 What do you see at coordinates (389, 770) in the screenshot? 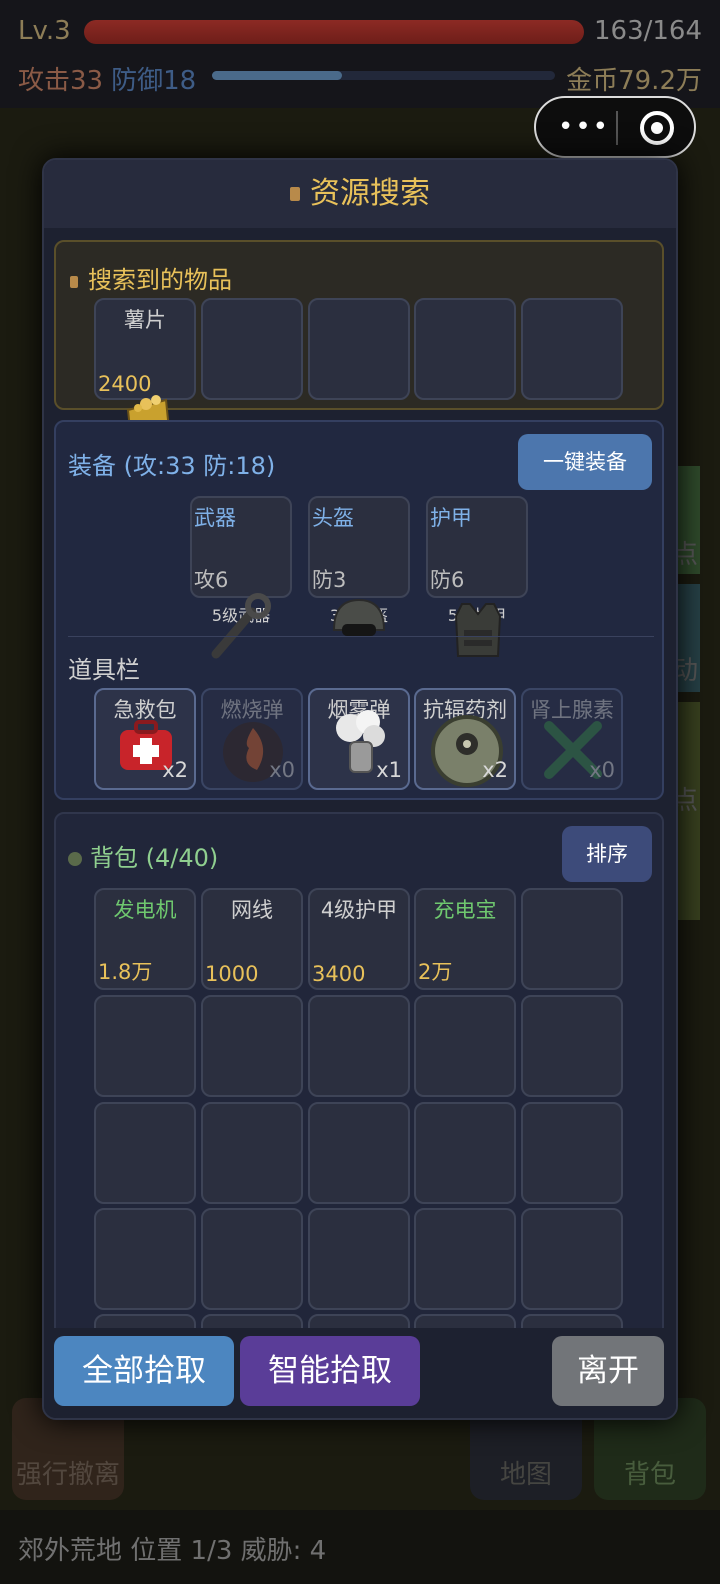
I see `tool-count: x1` at bounding box center [389, 770].